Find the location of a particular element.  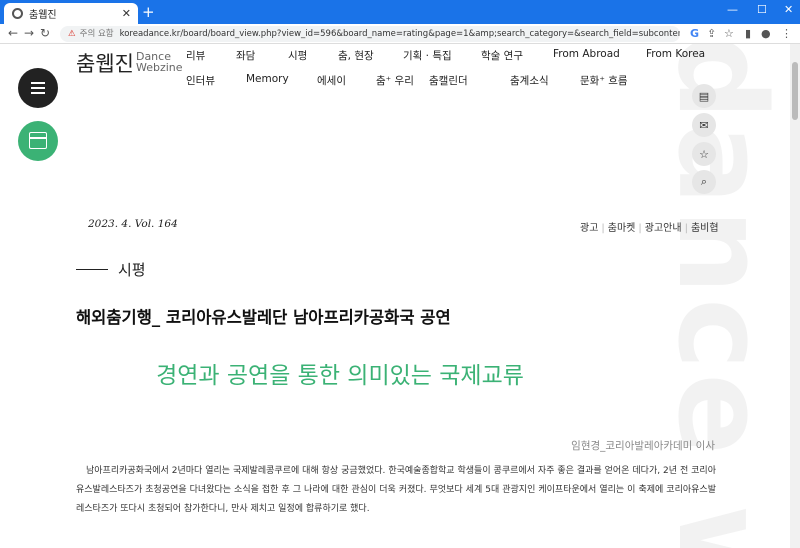

logo-english-line2: Webzine is located at coordinates (159, 67).